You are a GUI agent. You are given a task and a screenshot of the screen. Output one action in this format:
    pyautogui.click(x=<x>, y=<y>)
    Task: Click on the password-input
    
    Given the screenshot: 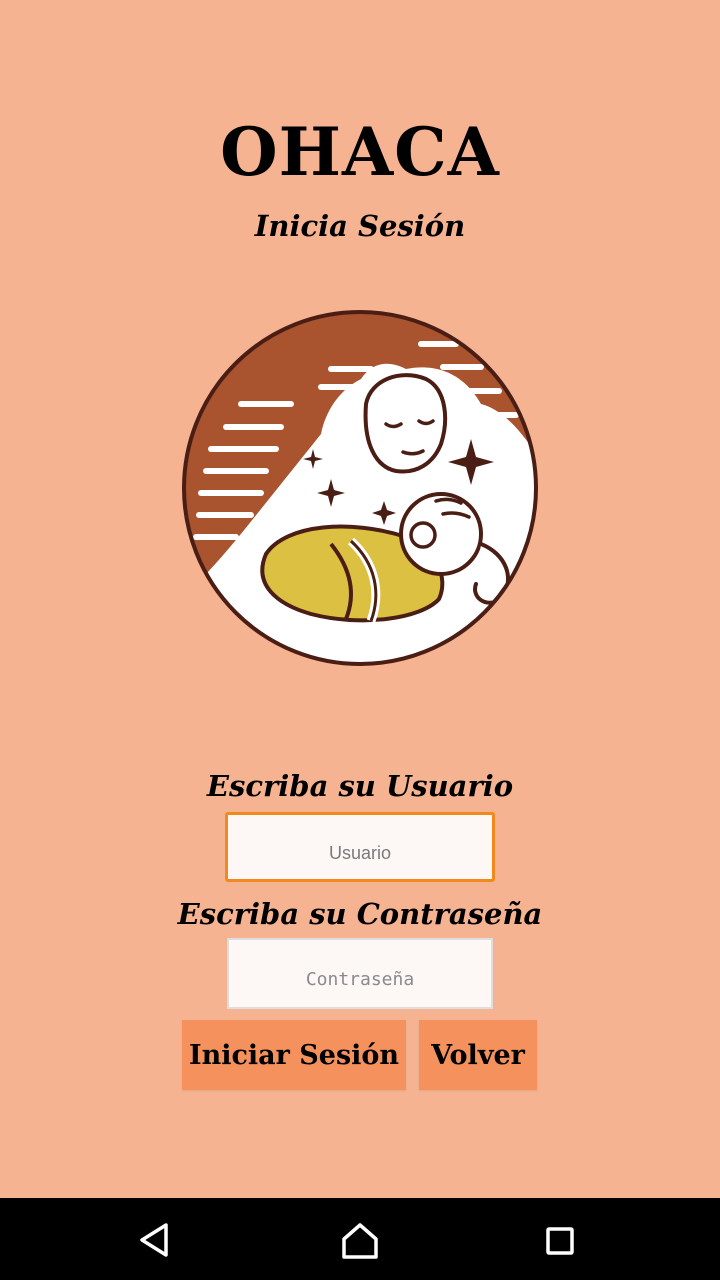 What is the action you would take?
    pyautogui.click(x=360, y=973)
    